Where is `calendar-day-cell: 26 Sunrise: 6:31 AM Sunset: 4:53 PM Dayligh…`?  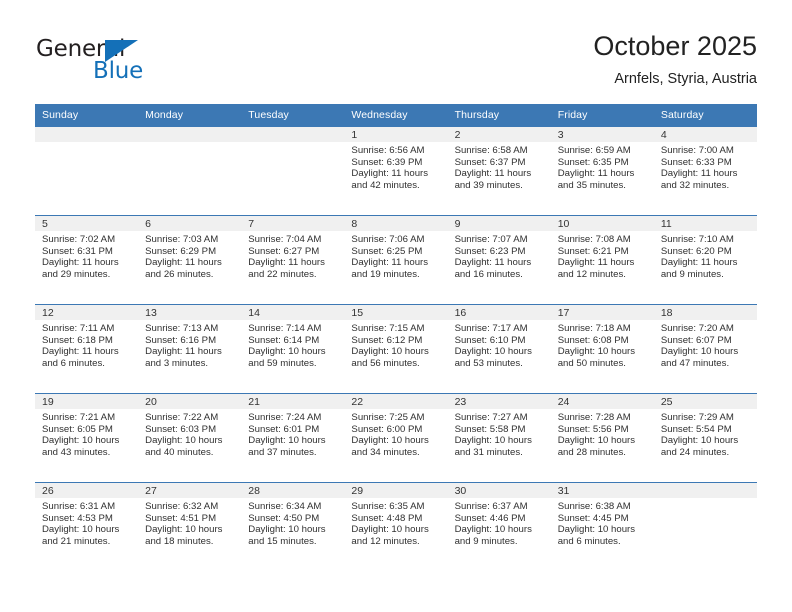
calendar-day-cell: 26 Sunrise: 6:31 AM Sunset: 4:53 PM Dayligh… is located at coordinates (87, 526).